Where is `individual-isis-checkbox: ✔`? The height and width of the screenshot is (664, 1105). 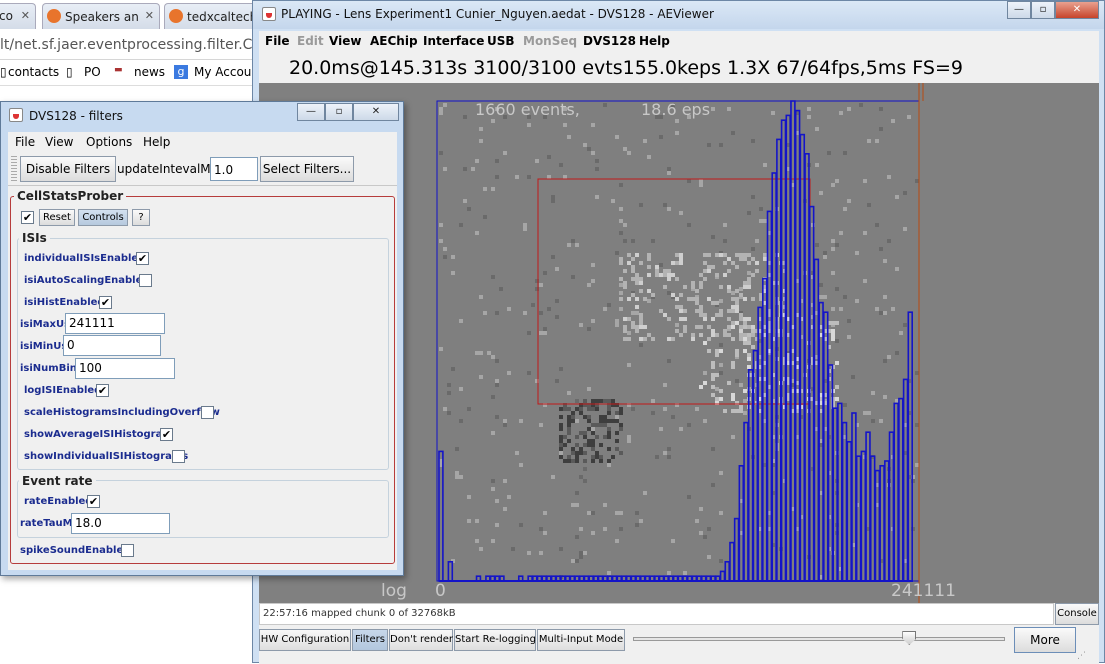 individual-isis-checkbox: ✔ is located at coordinates (142, 258).